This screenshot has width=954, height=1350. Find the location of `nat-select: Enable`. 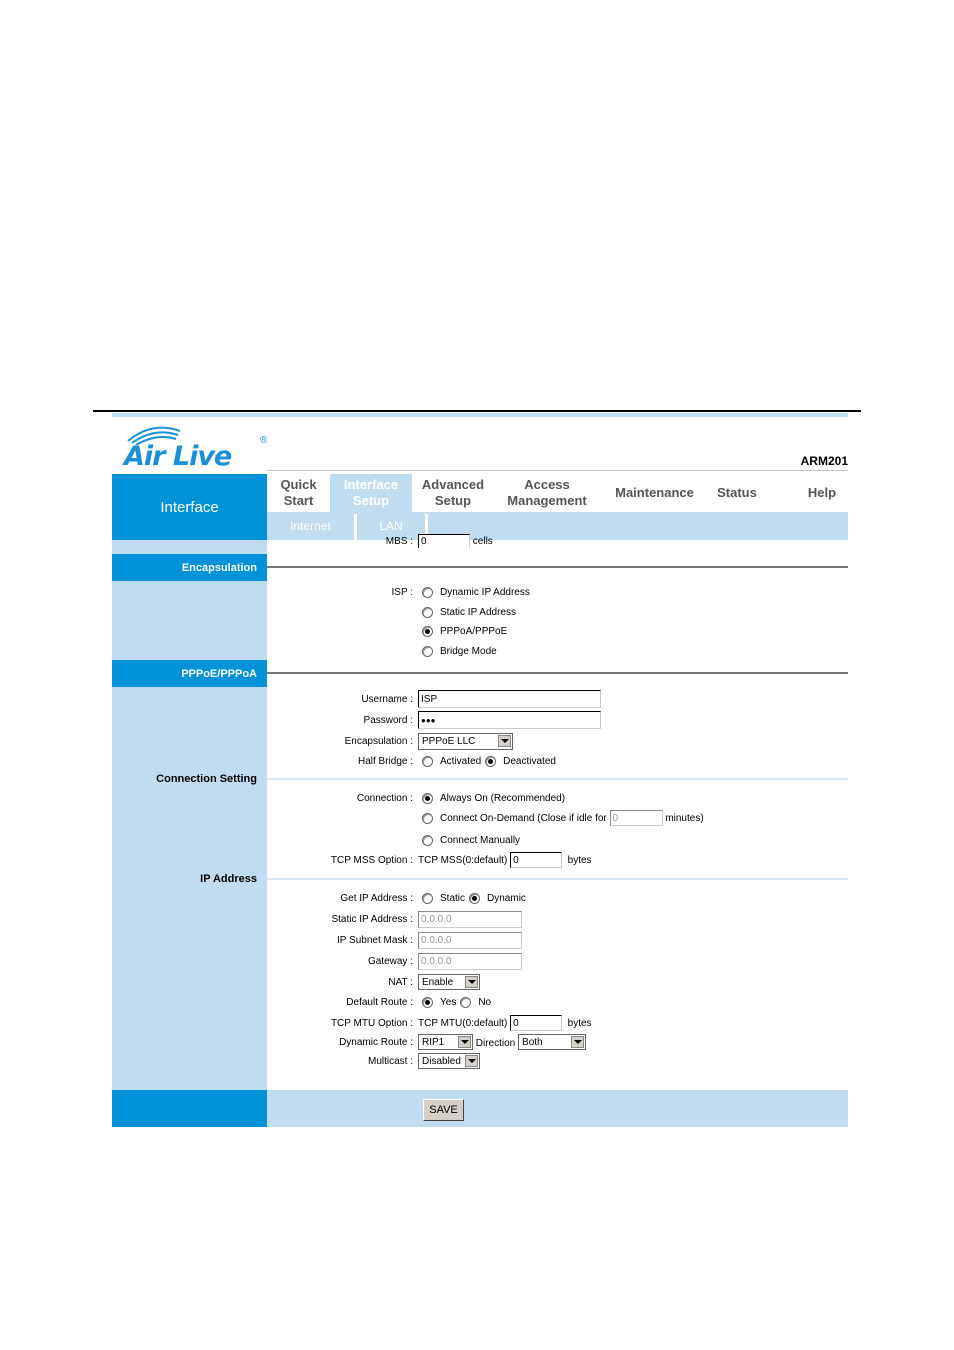

nat-select: Enable is located at coordinates (449, 982).